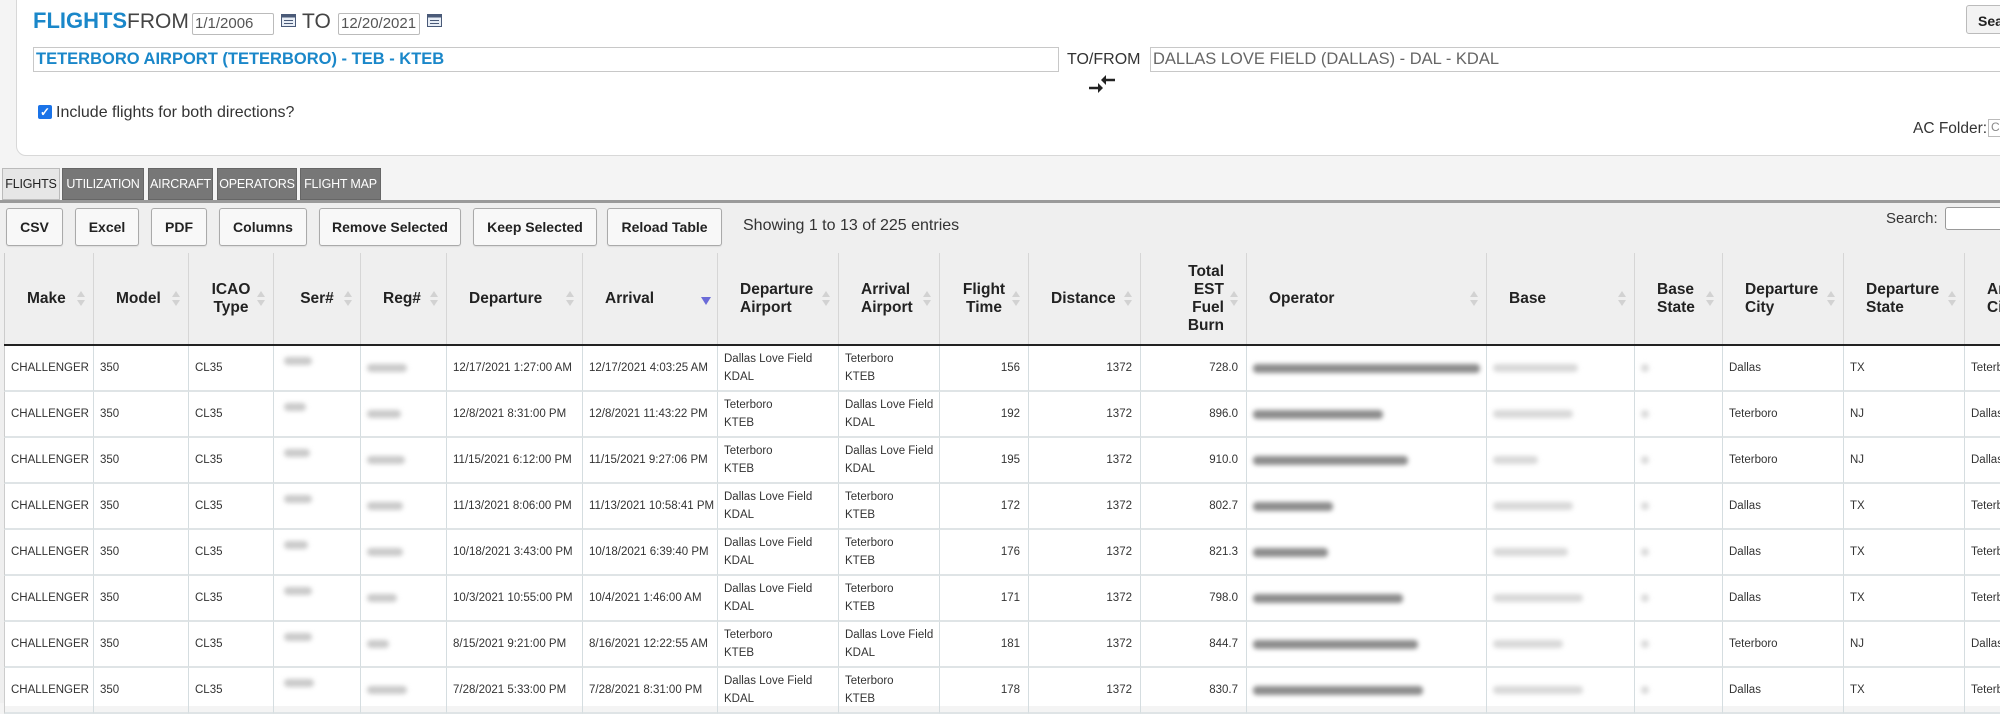 Image resolution: width=2000 pixels, height=714 pixels. Describe the element at coordinates (48, 299) in the screenshot. I see `column-header-make: Make` at that location.